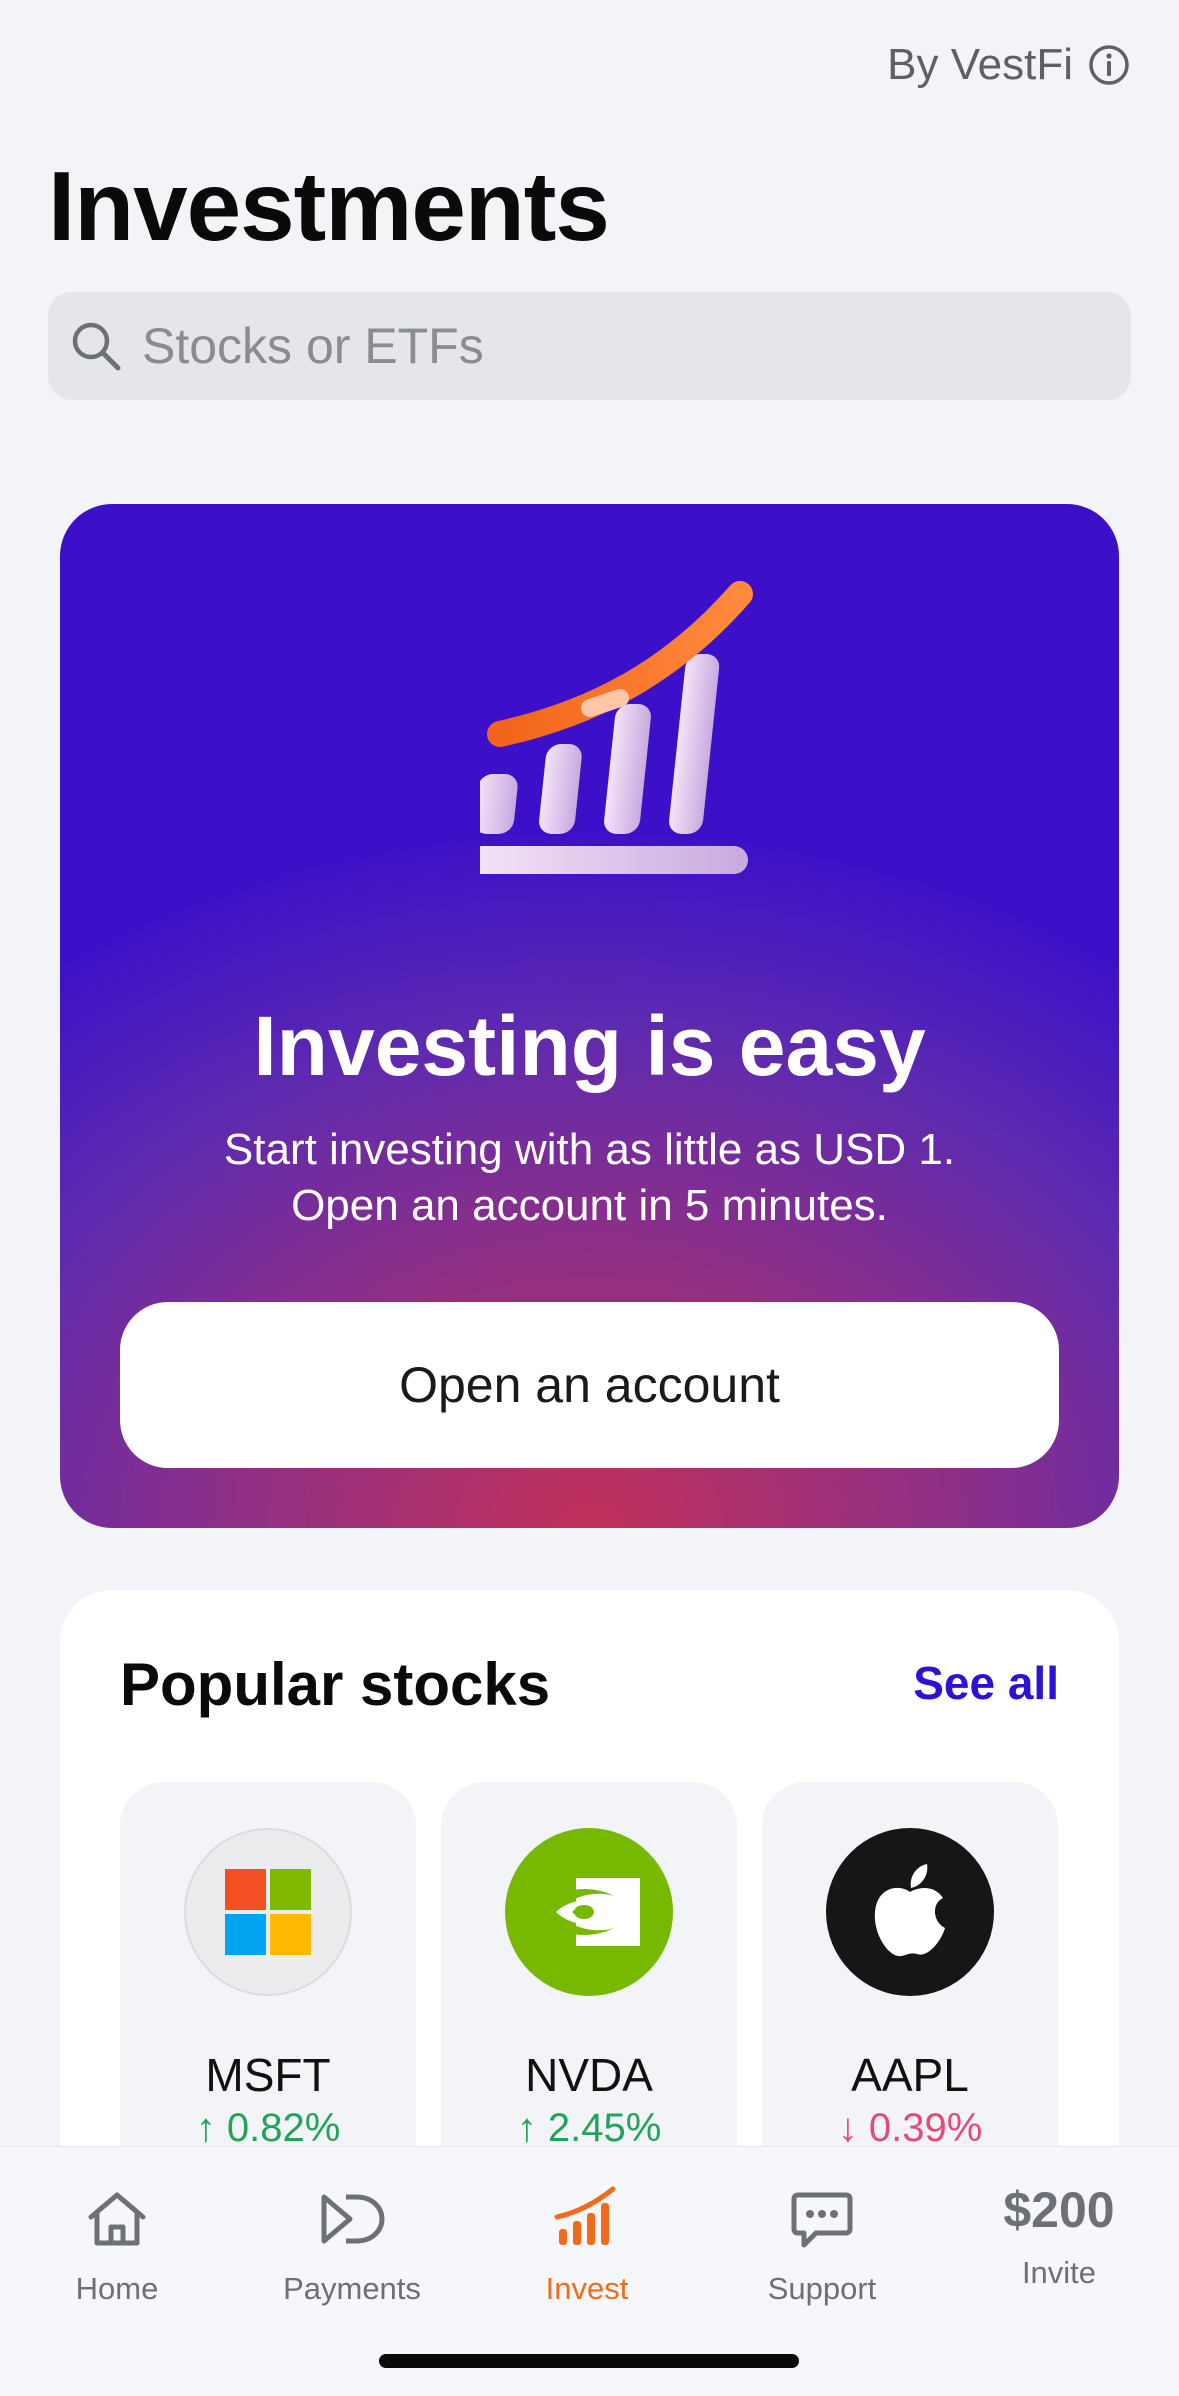 Image resolution: width=1179 pixels, height=2396 pixels. What do you see at coordinates (268, 2128) in the screenshot?
I see `stock-change: ↑ 0.82%` at bounding box center [268, 2128].